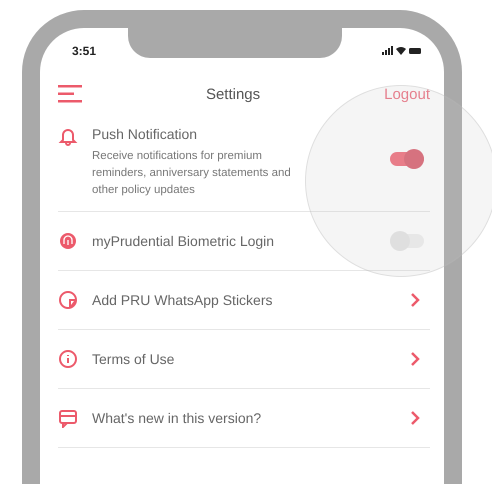 This screenshot has width=492, height=484. Describe the element at coordinates (145, 134) in the screenshot. I see `setting-label: Push Notification` at that location.